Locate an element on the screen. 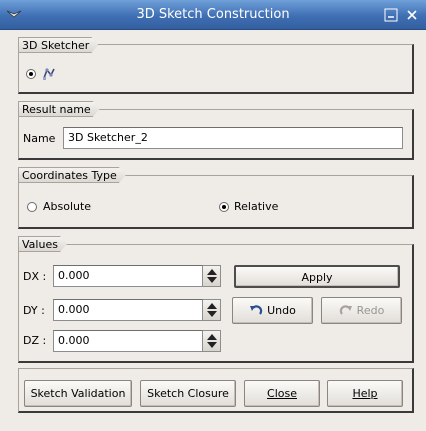 The height and width of the screenshot is (431, 426). dz-input: 0.000 is located at coordinates (128, 341).